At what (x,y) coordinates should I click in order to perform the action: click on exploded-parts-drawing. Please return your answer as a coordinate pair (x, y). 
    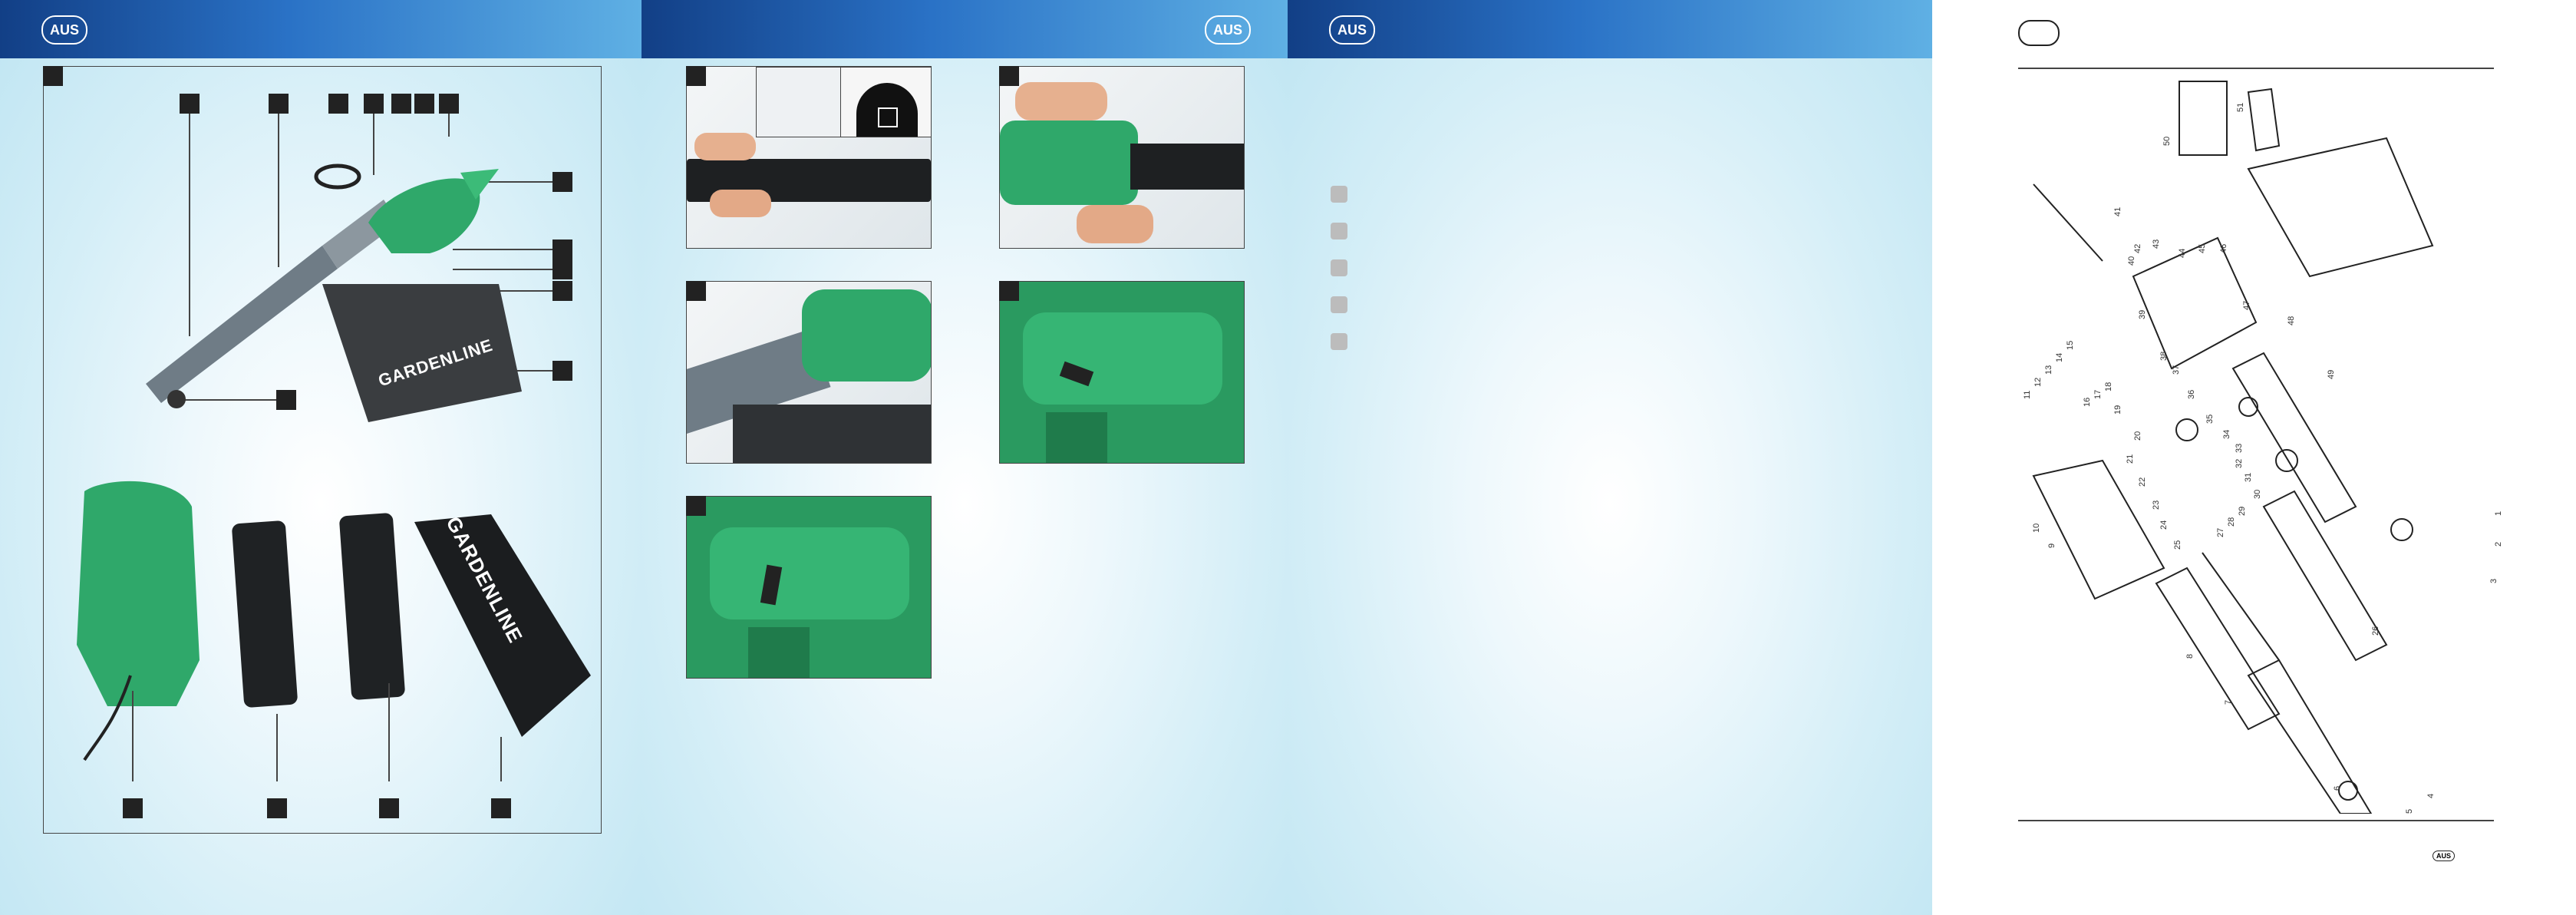
    Looking at the image, I should click on (2233, 447).